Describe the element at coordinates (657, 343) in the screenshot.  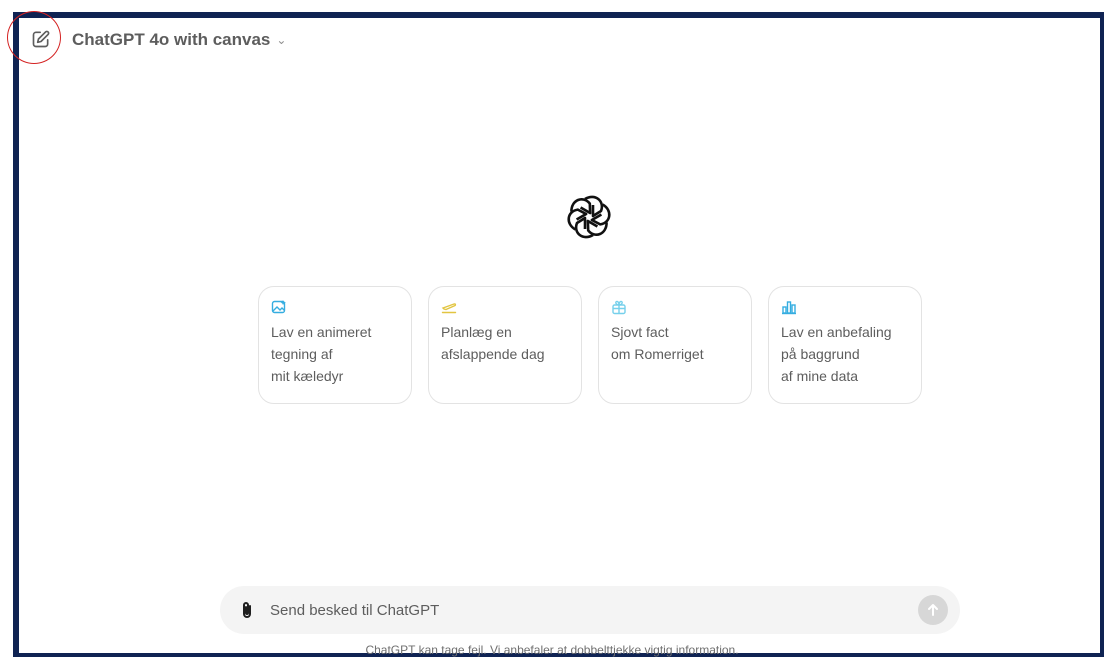
I see `suggestion-text: Sjovt fact om Romerriget` at that location.